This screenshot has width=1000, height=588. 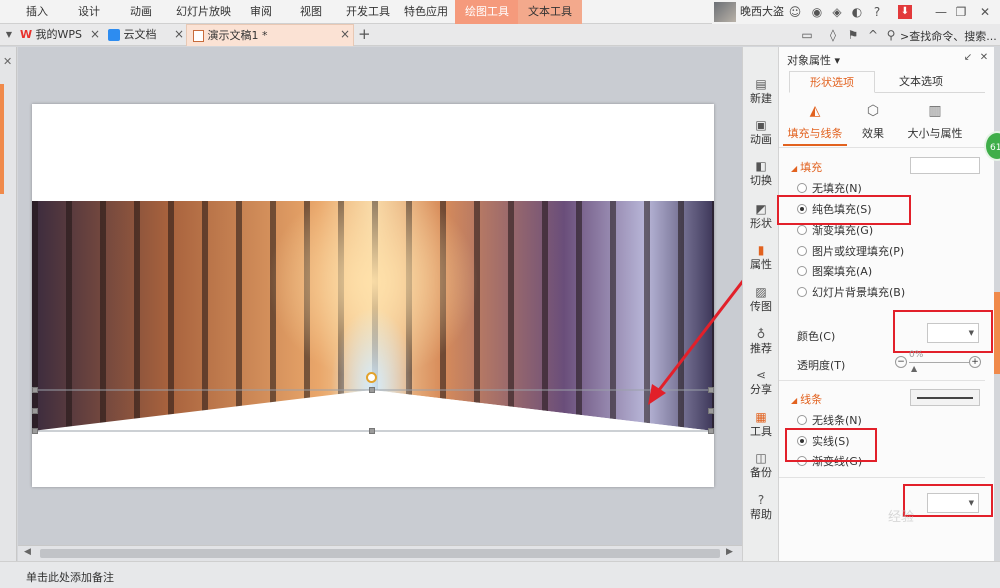 I want to click on radio-pattern-fill: 图案填充(A), so click(x=834, y=272).